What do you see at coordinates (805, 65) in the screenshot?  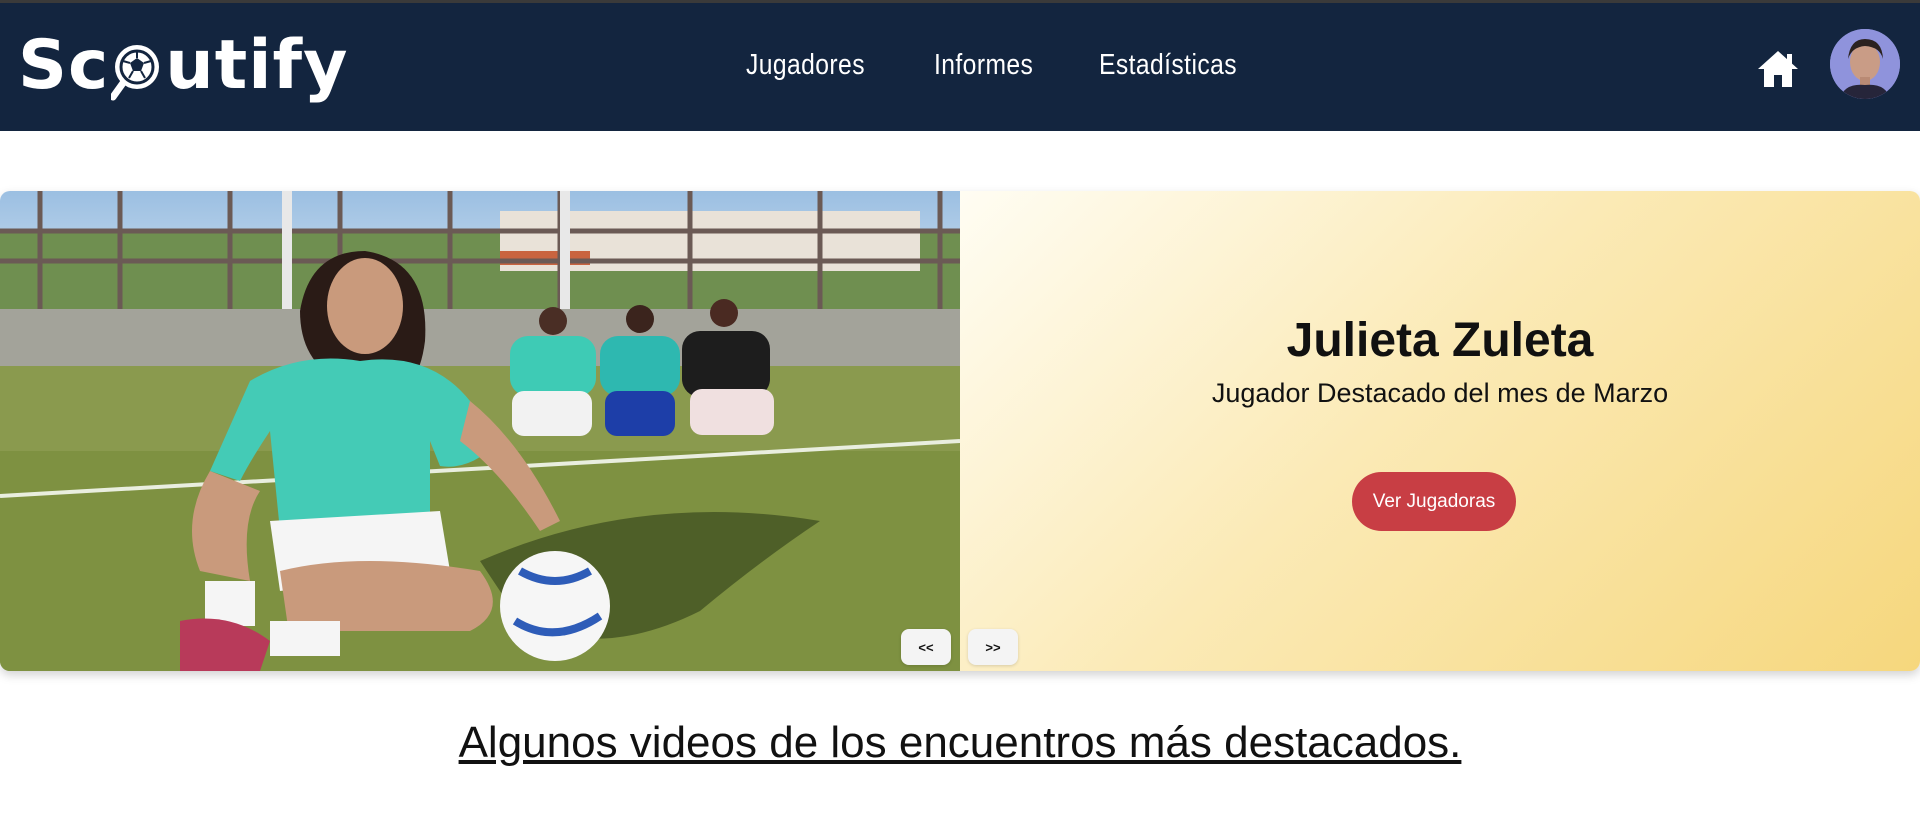 I see `nav-jugadores: Jugadores` at bounding box center [805, 65].